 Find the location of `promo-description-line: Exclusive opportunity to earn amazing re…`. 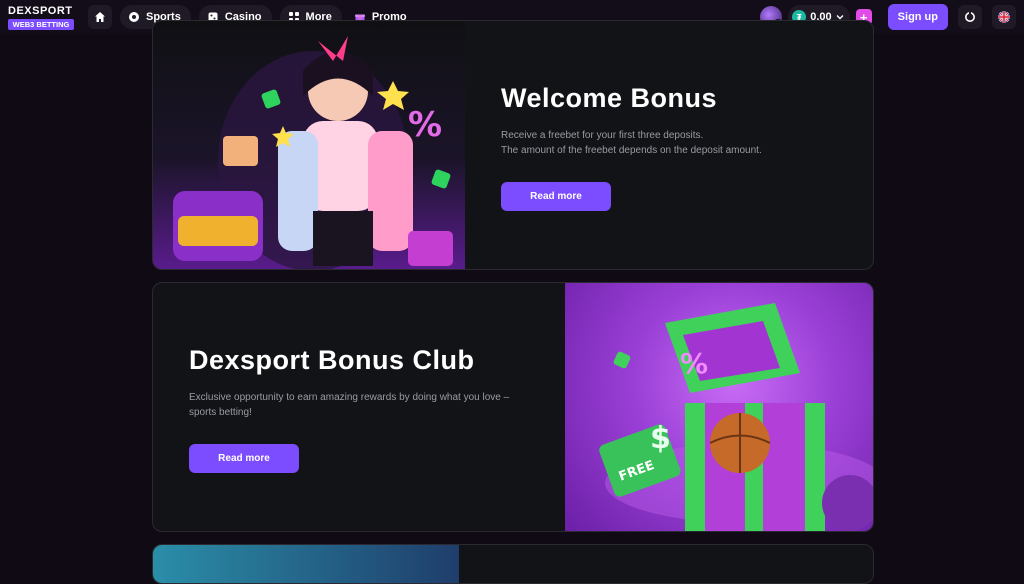

promo-description-line: Exclusive opportunity to earn amazing re… is located at coordinates (349, 397).